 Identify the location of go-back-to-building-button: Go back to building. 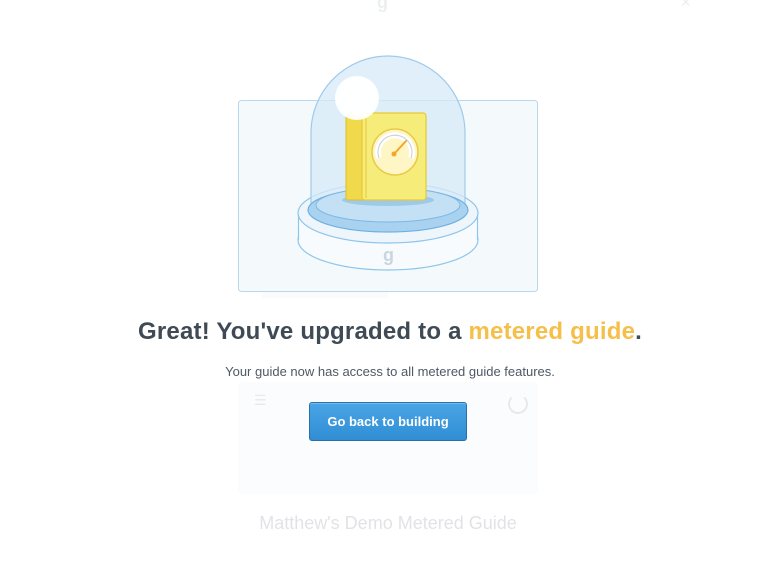
(388, 421).